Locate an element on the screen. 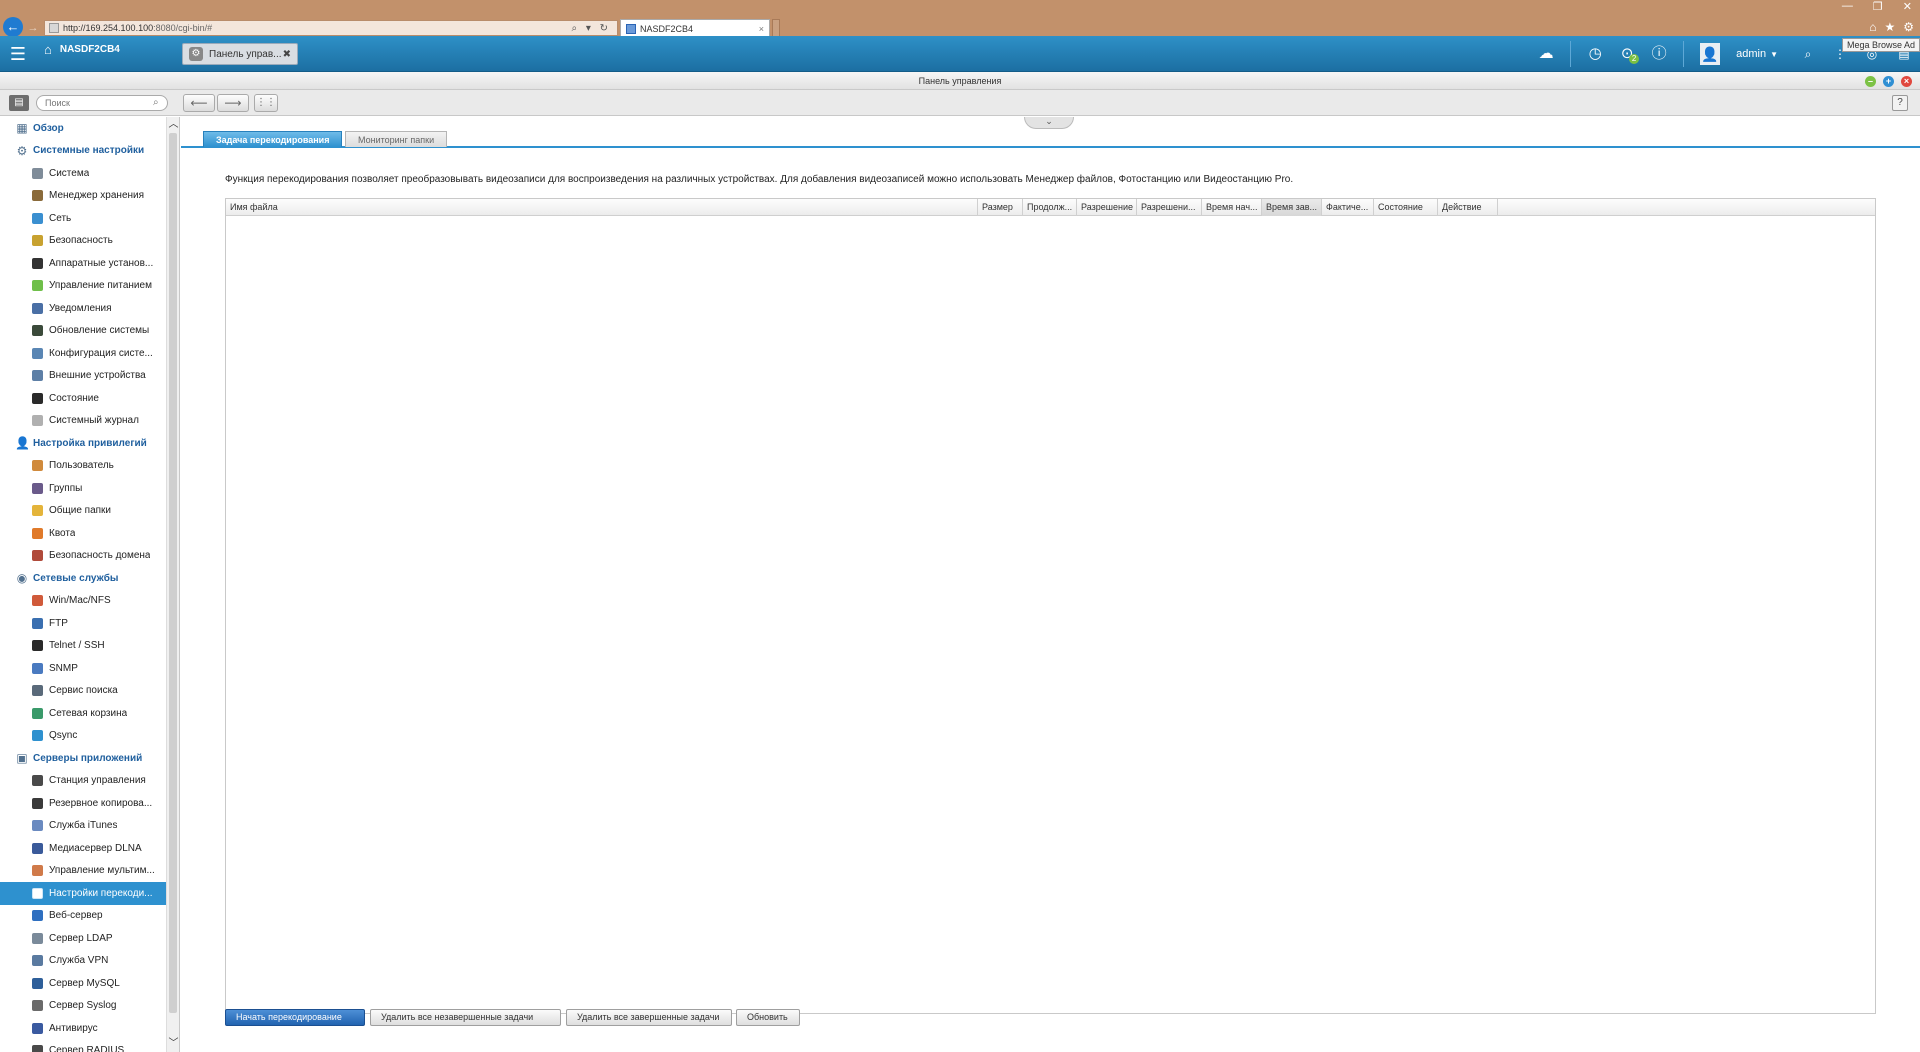 The height and width of the screenshot is (1052, 1920). sidebar-item: Группы is located at coordinates (83, 488).